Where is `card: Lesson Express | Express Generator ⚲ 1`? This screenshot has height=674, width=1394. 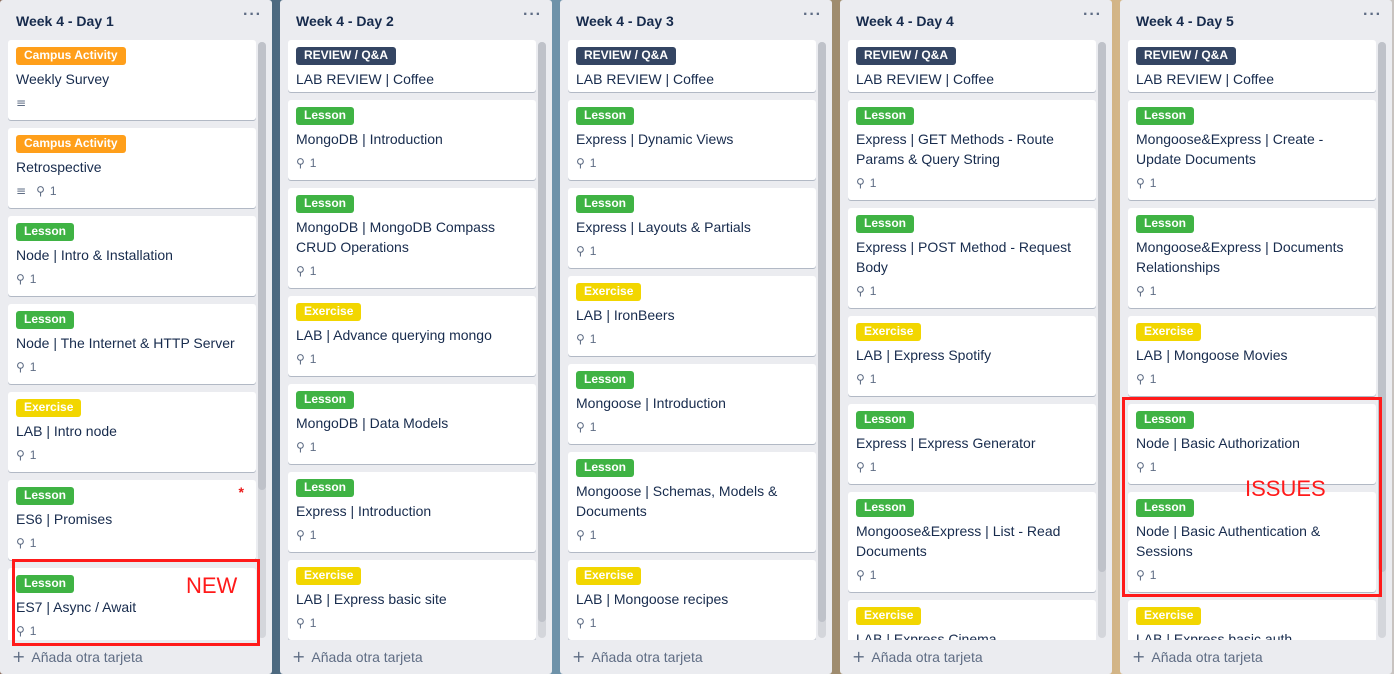
card: Lesson Express | Express Generator ⚲ 1 is located at coordinates (972, 444).